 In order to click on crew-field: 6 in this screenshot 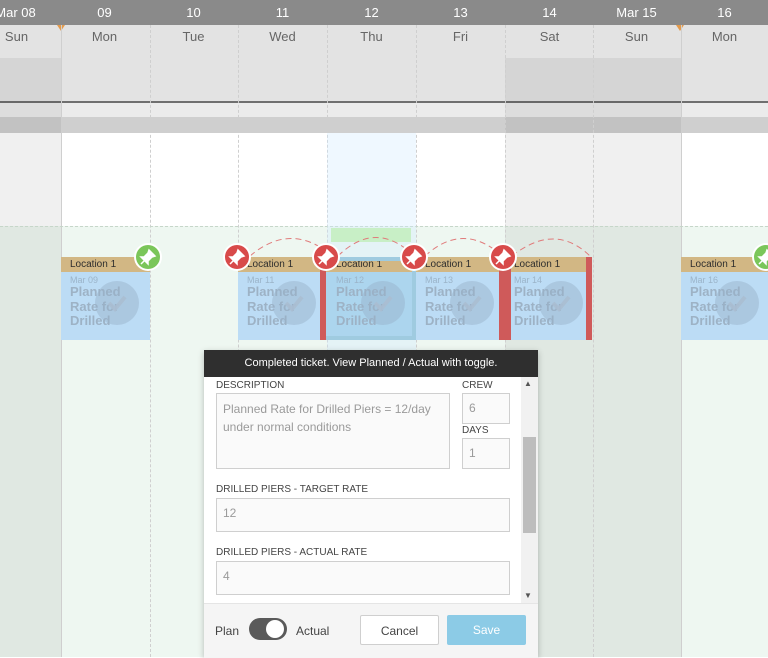, I will do `click(486, 408)`.